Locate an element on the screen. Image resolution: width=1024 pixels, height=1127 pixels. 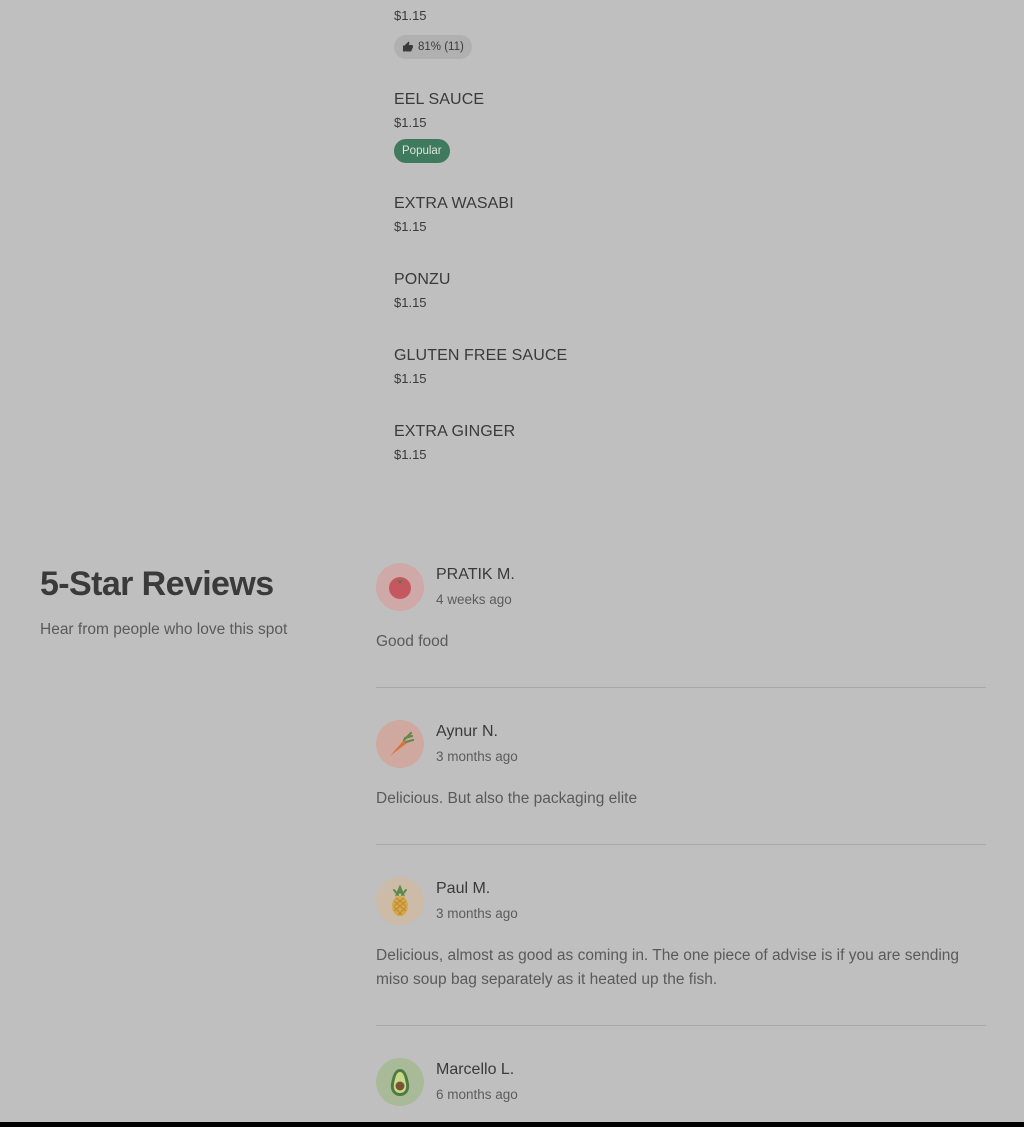
reviewer-name: Marcello L. is located at coordinates (475, 1069).